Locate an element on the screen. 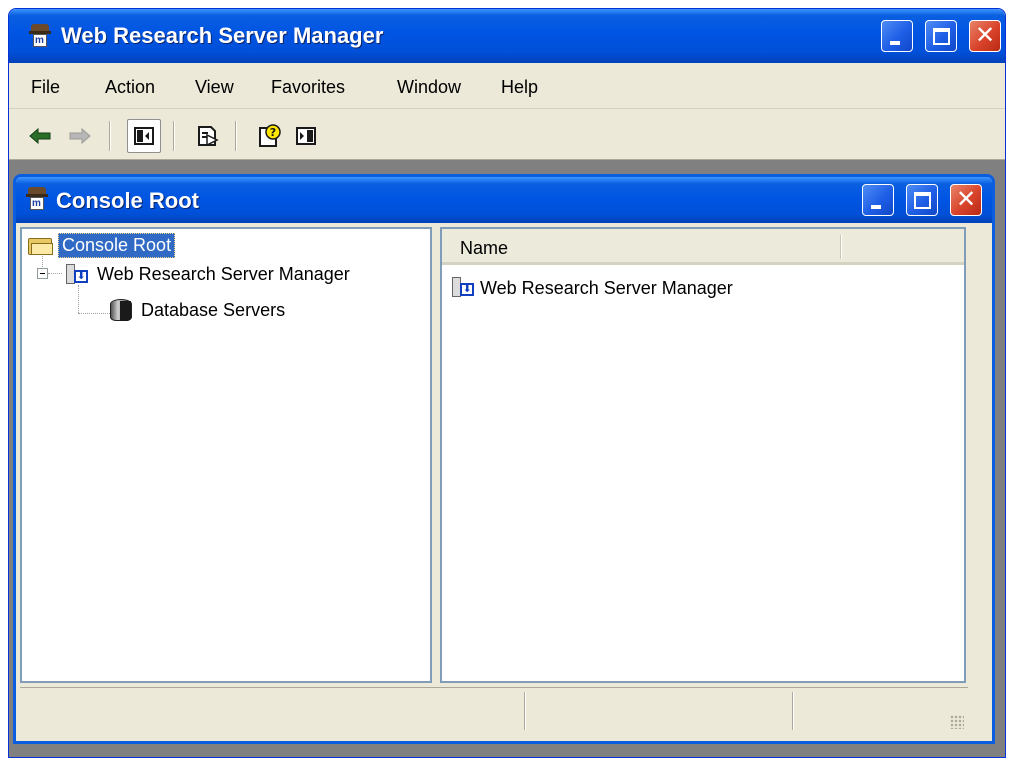  child-maximize-button is located at coordinates (922, 200).